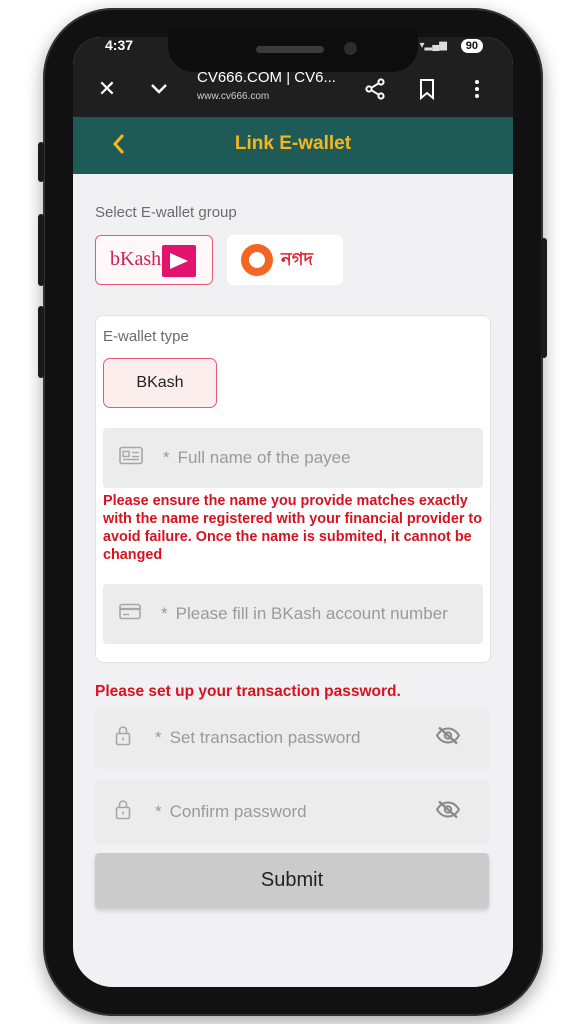 The image size is (585, 1024). What do you see at coordinates (233, 96) in the screenshot?
I see `browser-url: www.cv666.com` at bounding box center [233, 96].